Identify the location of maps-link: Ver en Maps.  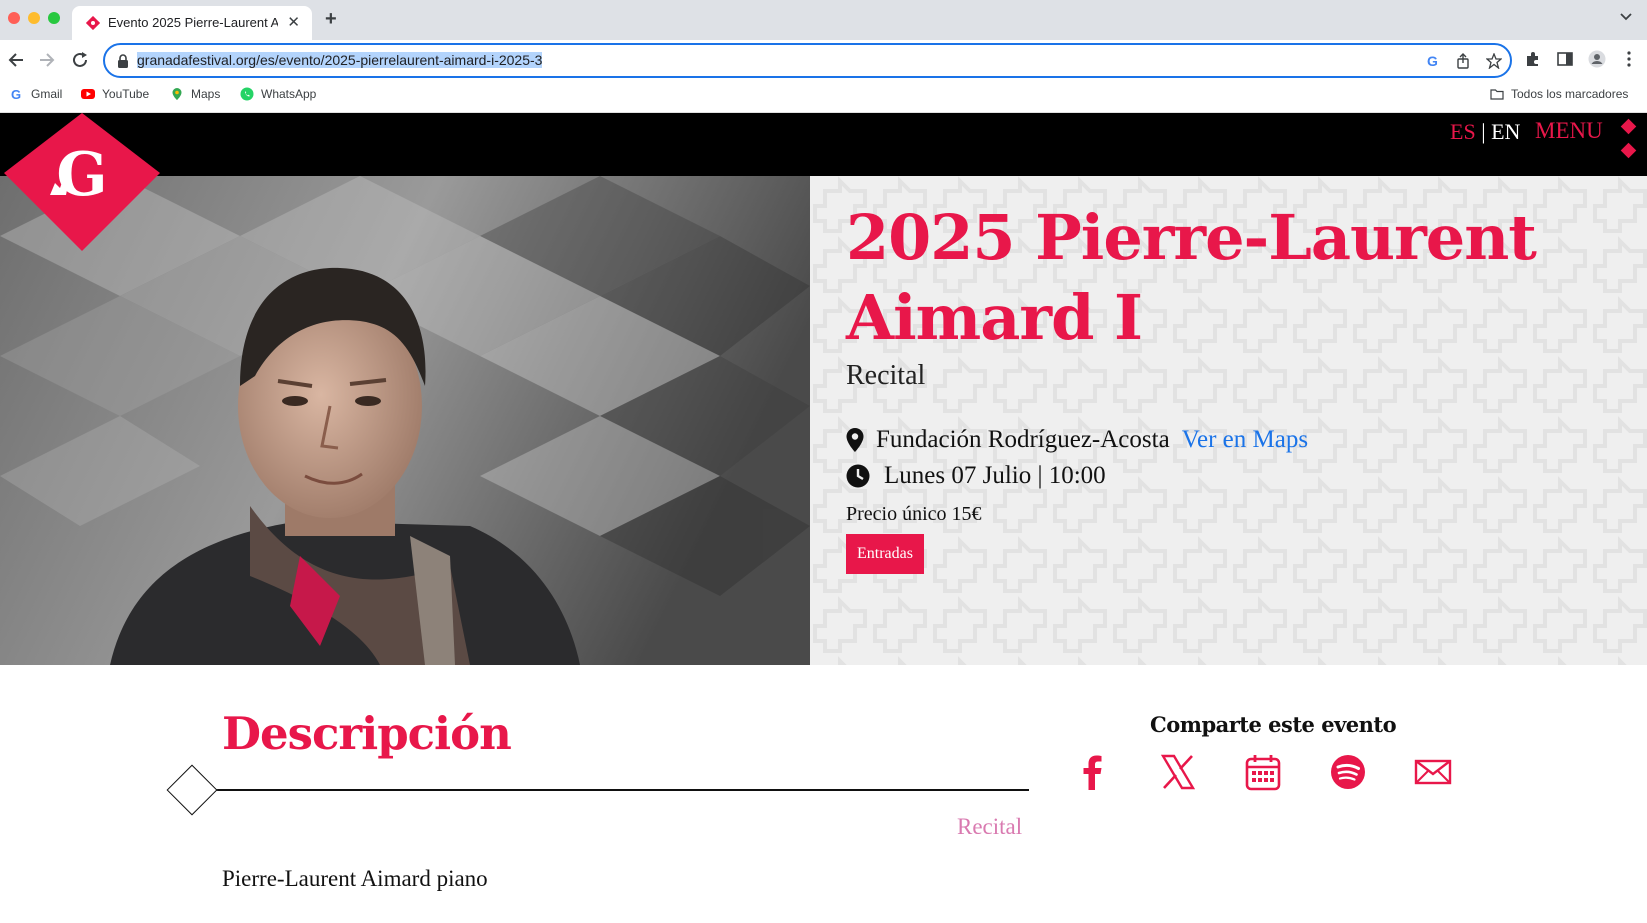
(1245, 440).